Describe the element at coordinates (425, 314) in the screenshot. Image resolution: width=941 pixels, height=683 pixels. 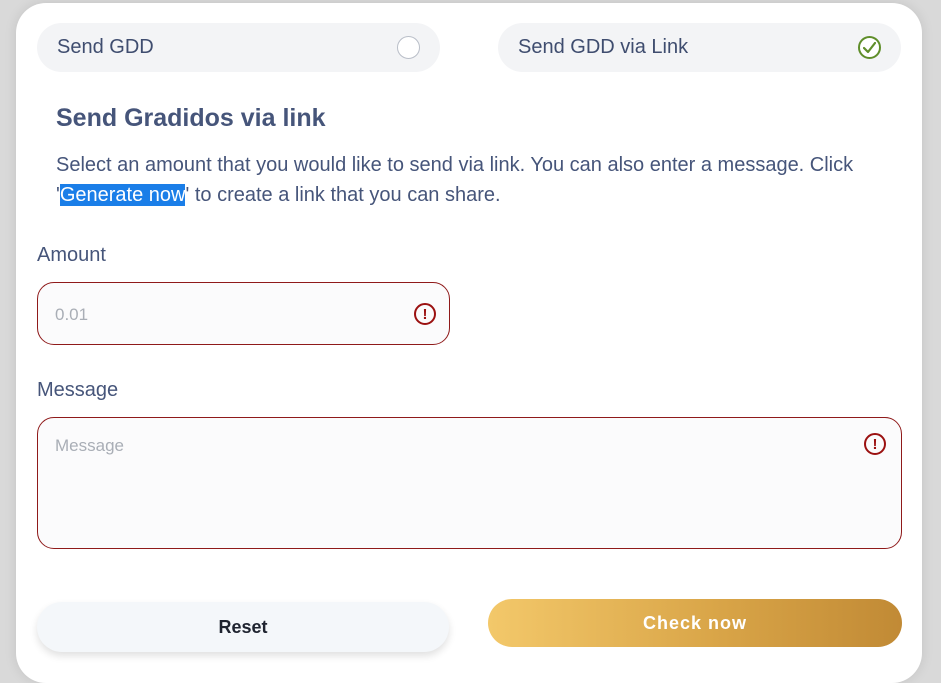
I see `amount-error-icon: !` at that location.